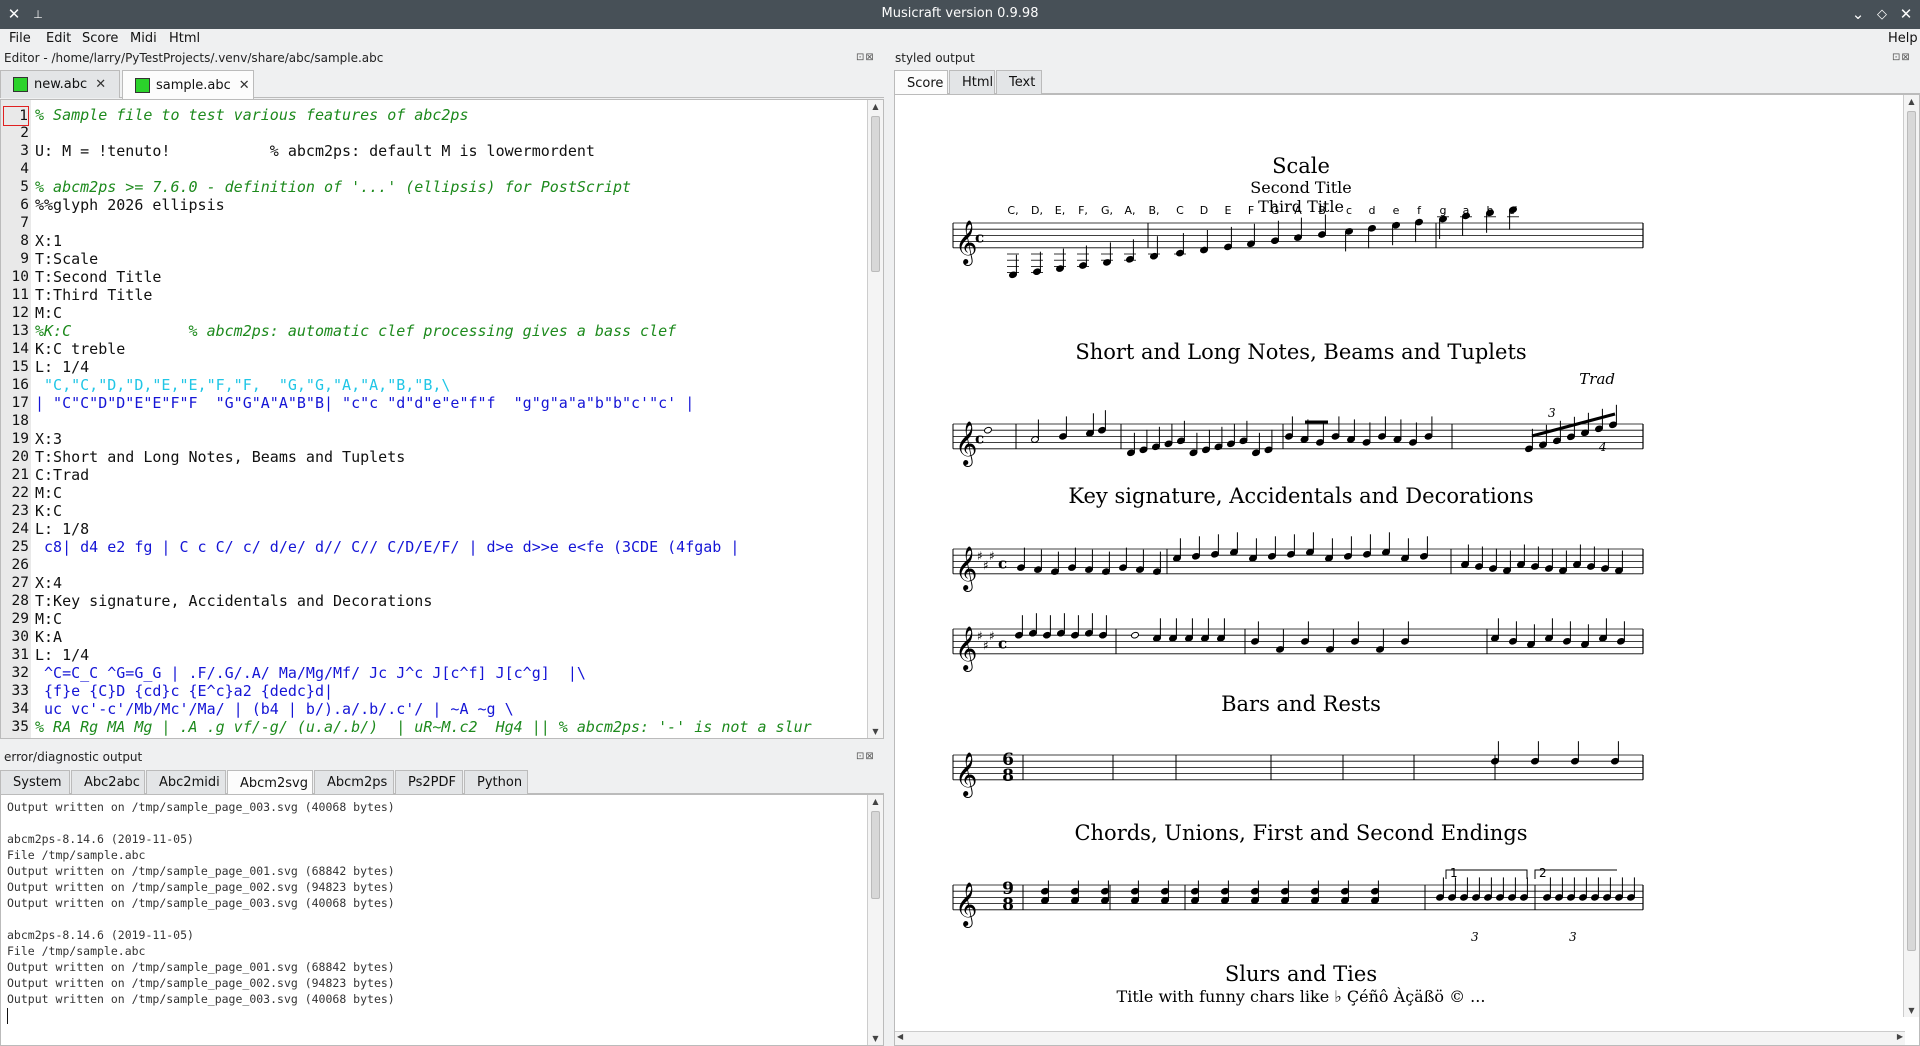 Image resolution: width=1920 pixels, height=1046 pixels. Describe the element at coordinates (270, 782) in the screenshot. I see `tab-abcm2svg: Abcm2svg` at that location.